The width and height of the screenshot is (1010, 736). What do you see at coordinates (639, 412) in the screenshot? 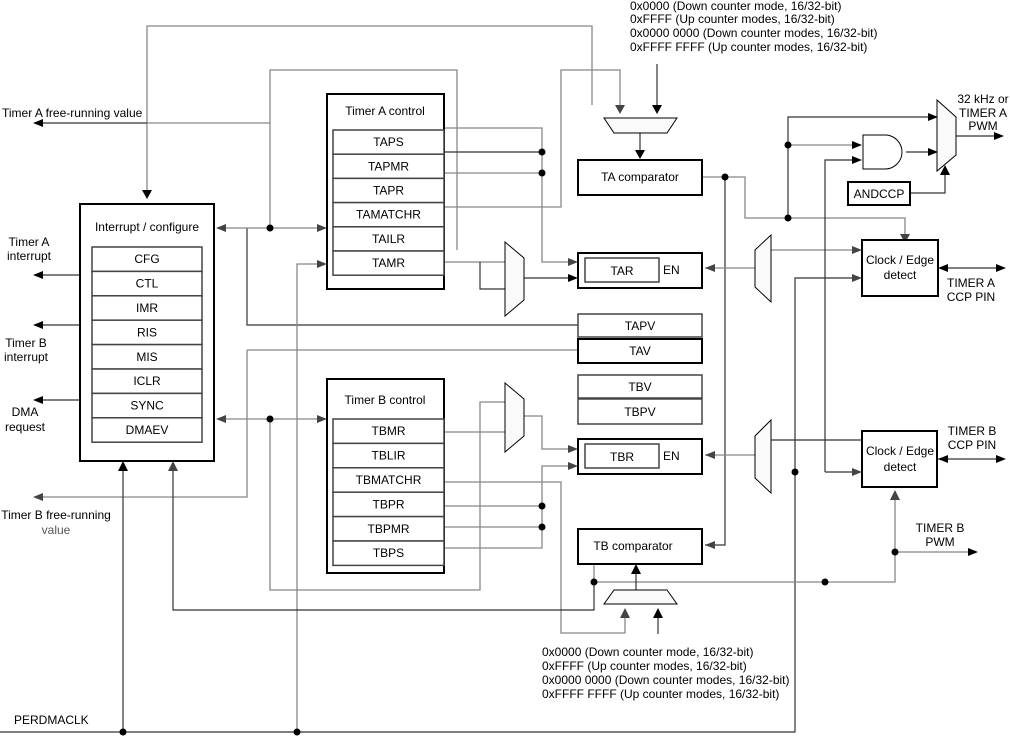
I see `tbpv-label: TBPV` at bounding box center [639, 412].